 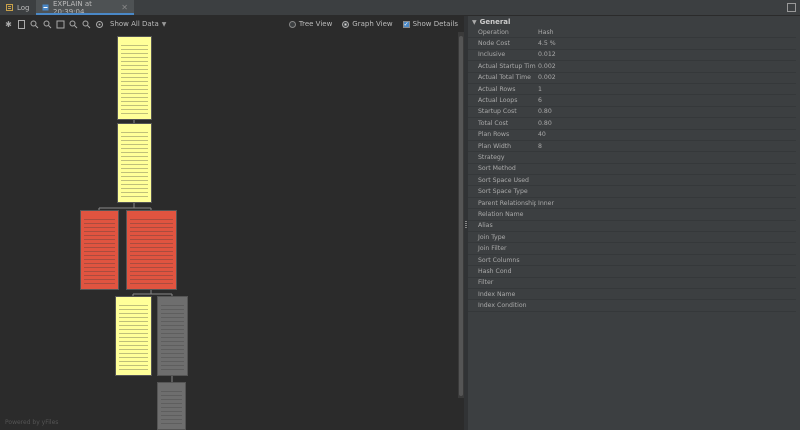 What do you see at coordinates (32, 422) in the screenshot?
I see `powered-by-label: Powered by yFiles` at bounding box center [32, 422].